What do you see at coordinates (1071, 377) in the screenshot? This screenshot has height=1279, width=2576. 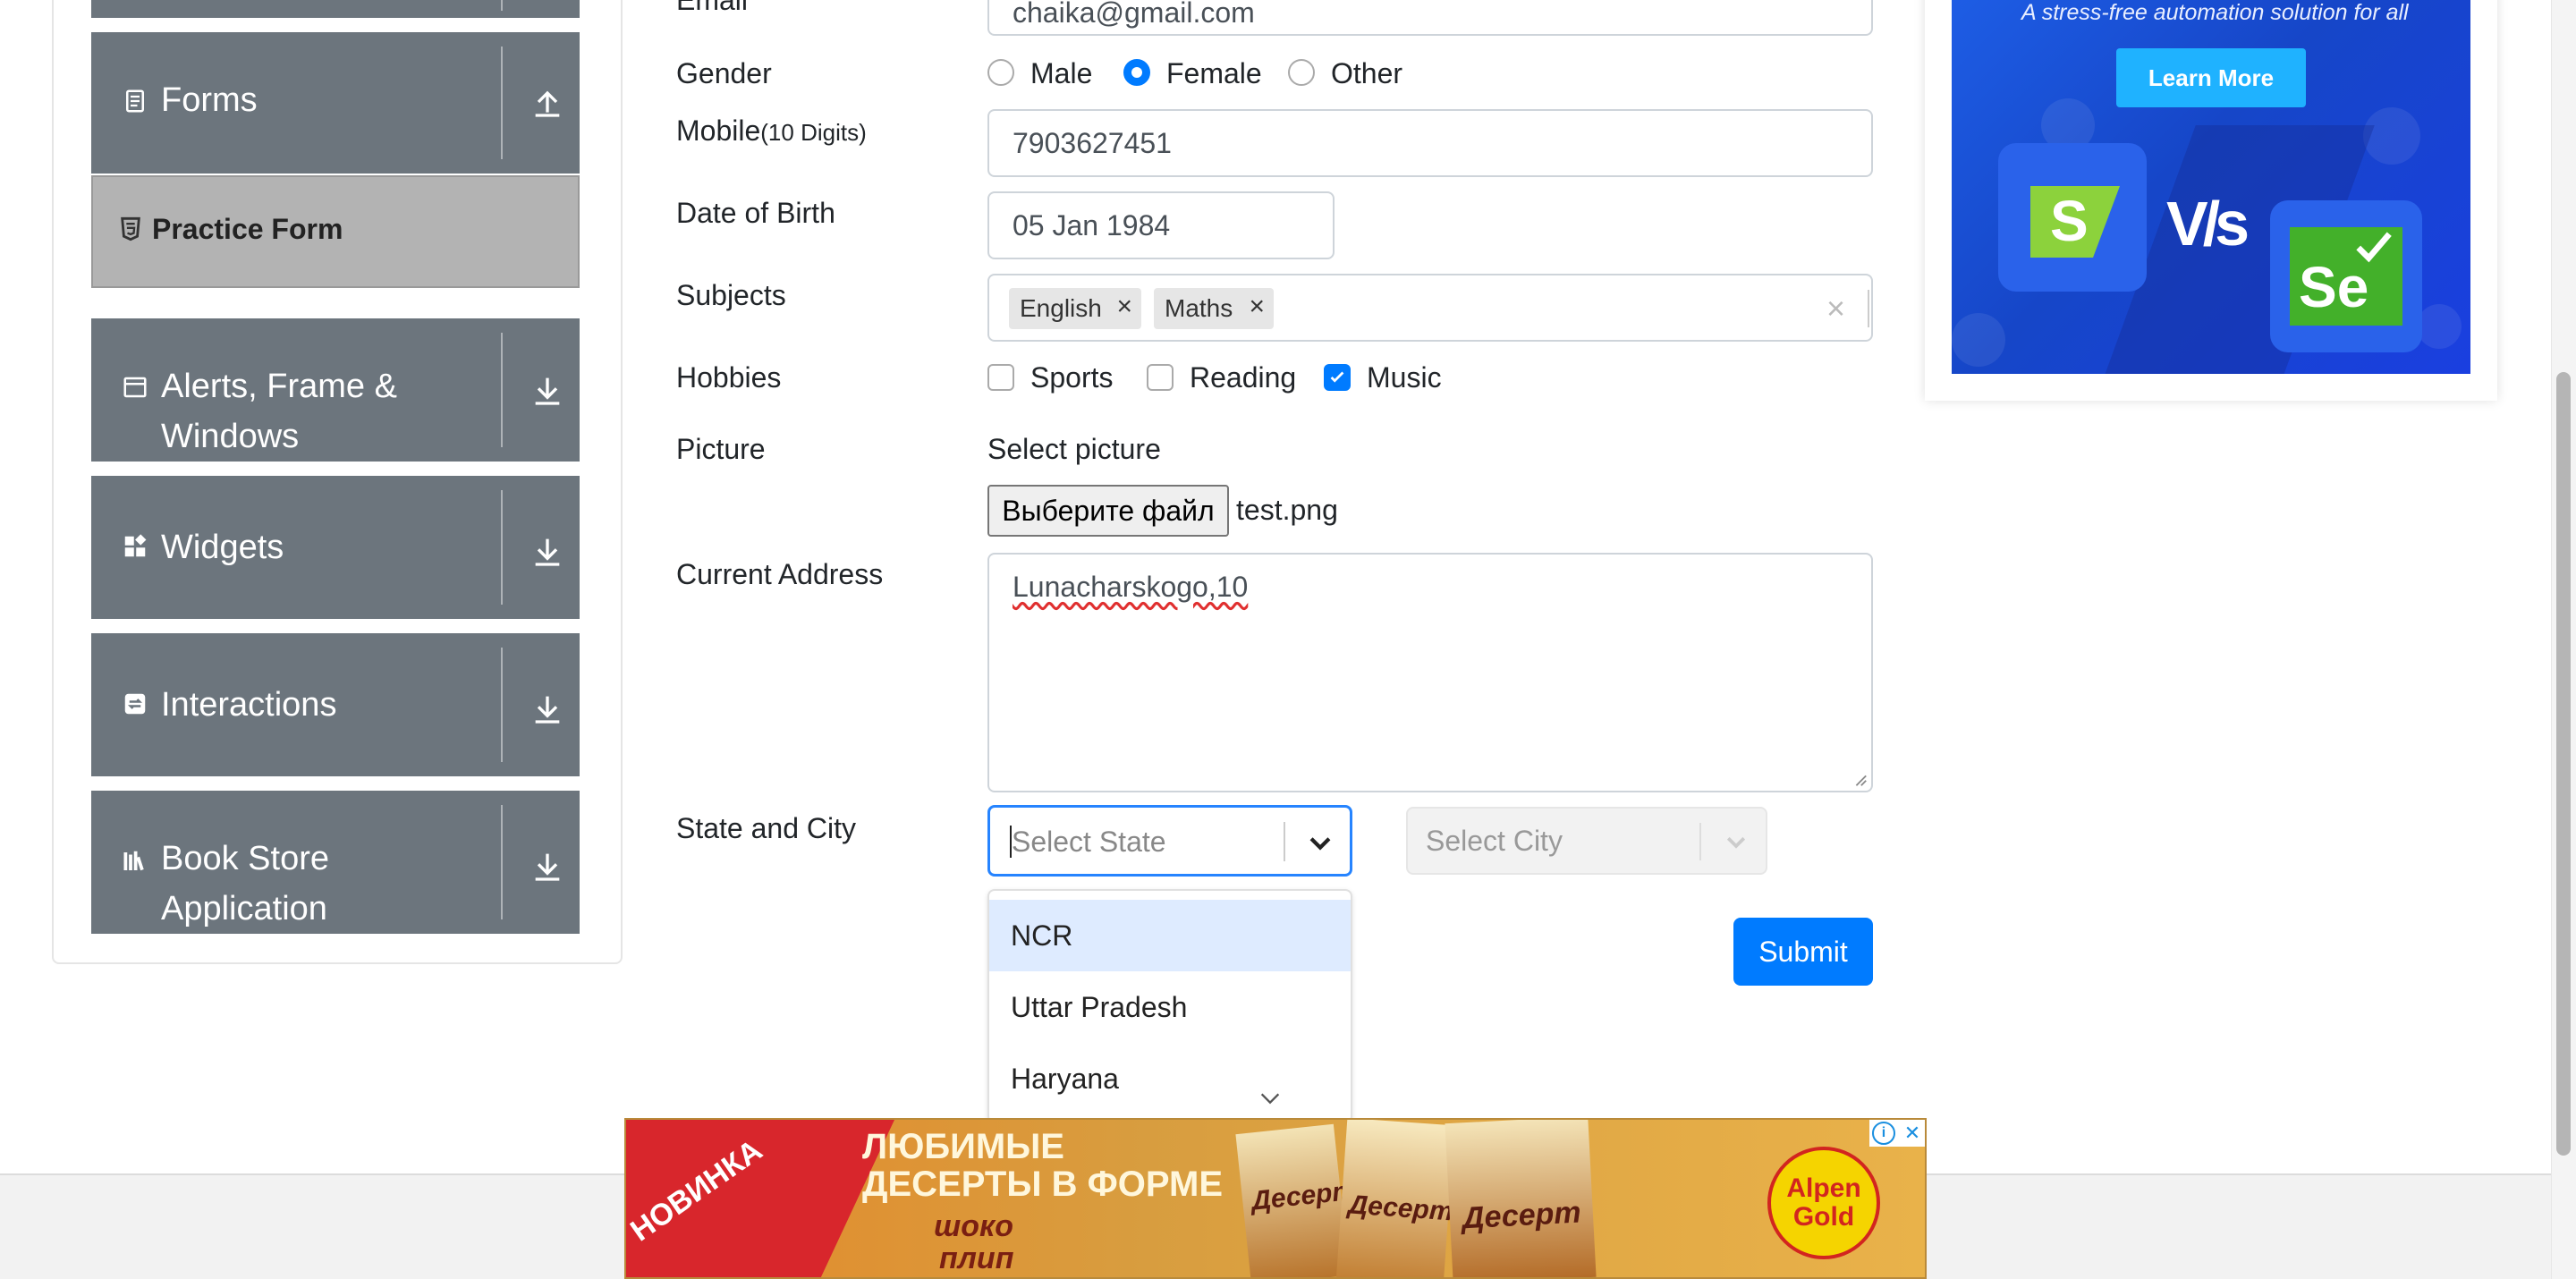 I see `hobby-option-label: Sports` at bounding box center [1071, 377].